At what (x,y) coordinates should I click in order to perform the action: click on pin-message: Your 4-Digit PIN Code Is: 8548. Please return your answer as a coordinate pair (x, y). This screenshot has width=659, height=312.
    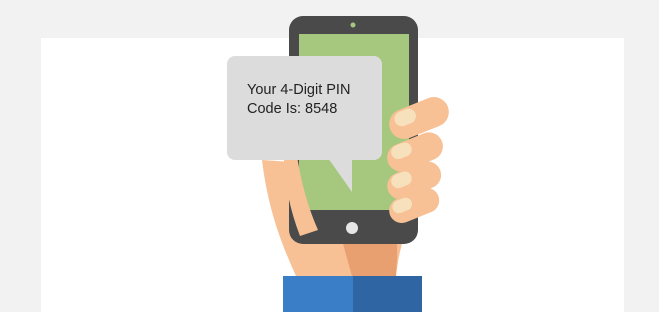
    Looking at the image, I should click on (312, 100).